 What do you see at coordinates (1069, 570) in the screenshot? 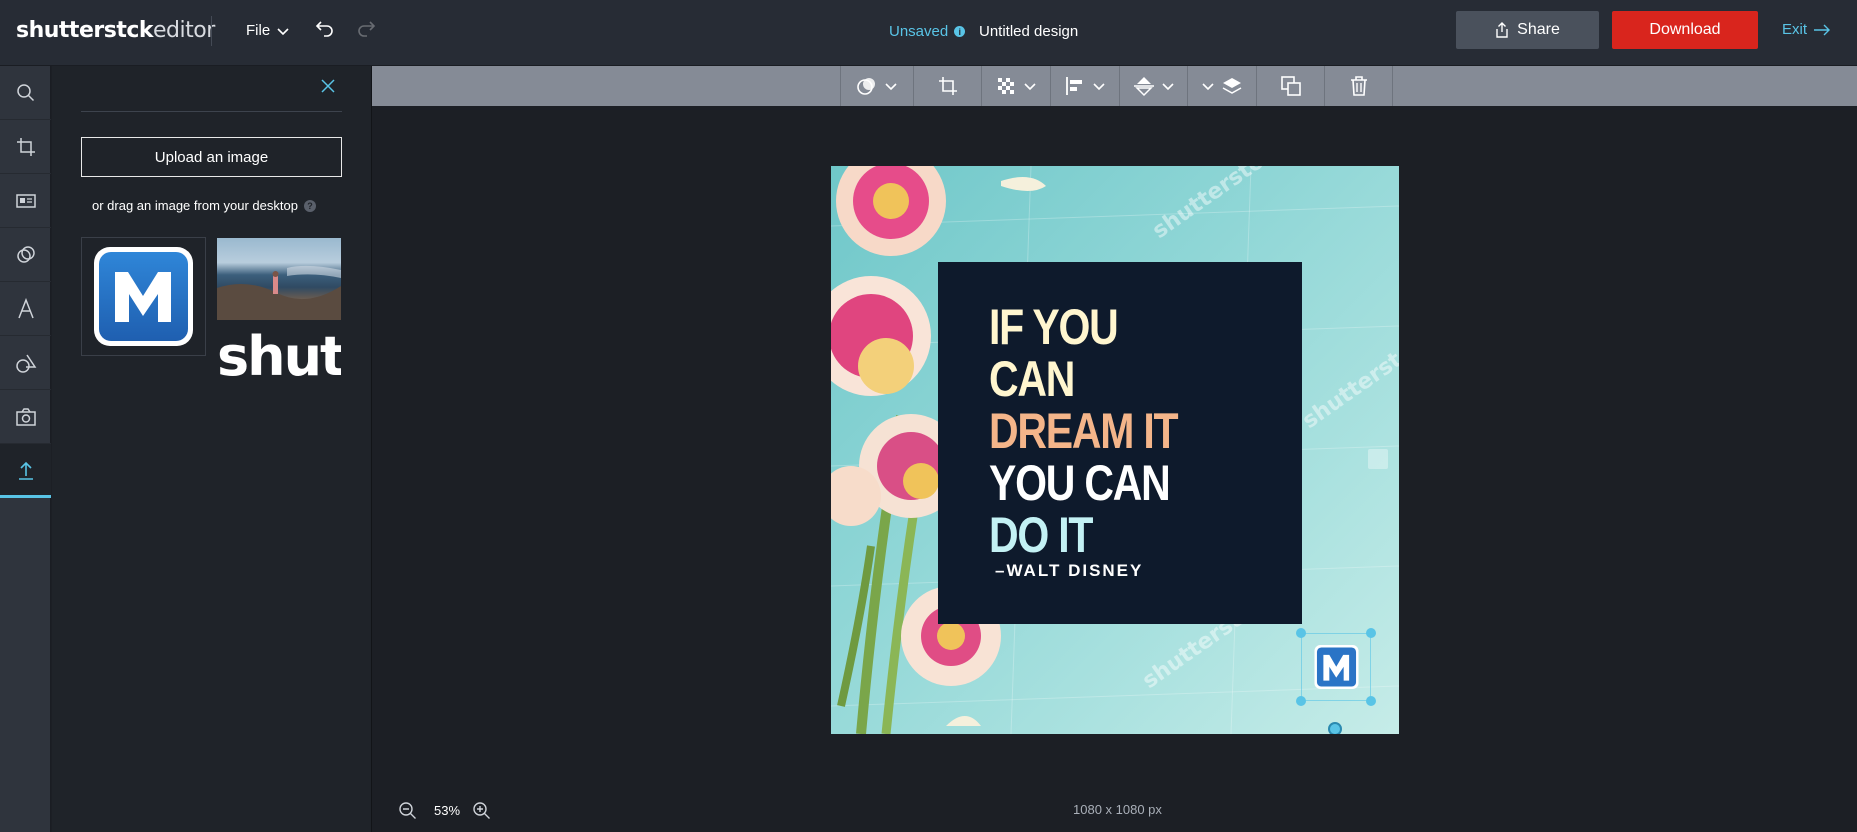
I see `quote-author: –WALT DISNEY` at bounding box center [1069, 570].